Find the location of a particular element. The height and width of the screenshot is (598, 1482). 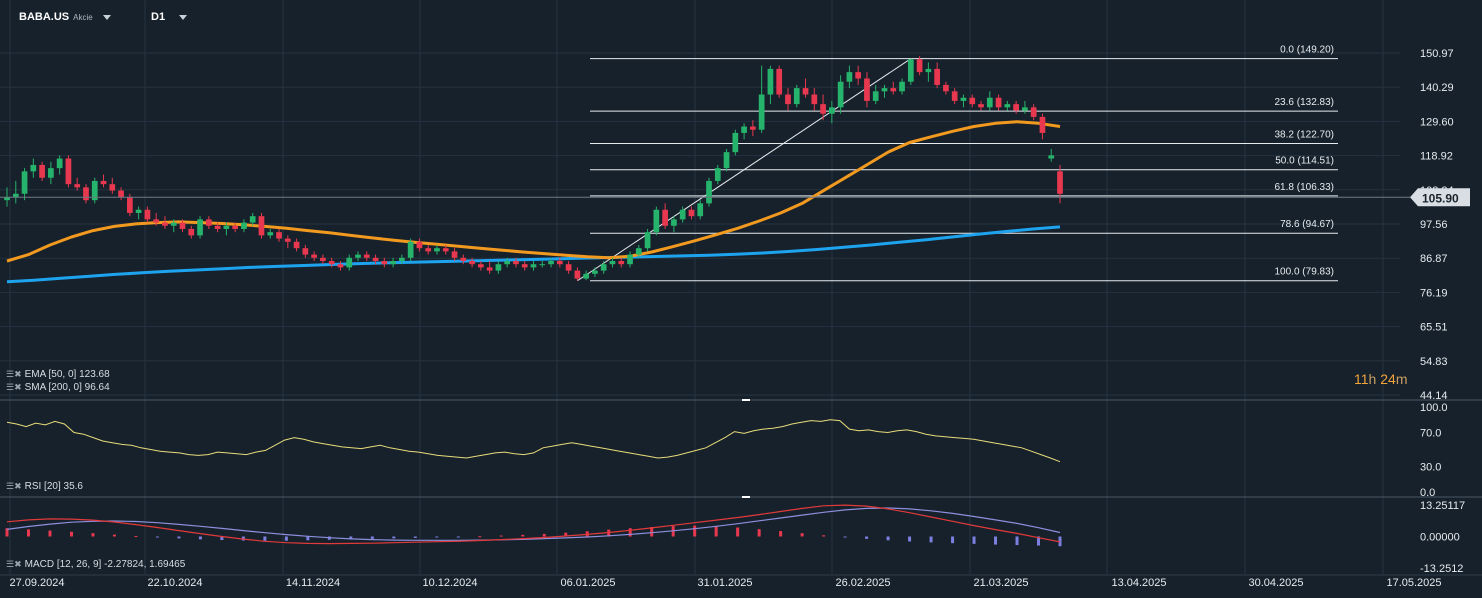

ema-indicator-label: ☰✖ EMA [50, 0] 123.68 is located at coordinates (58, 374).